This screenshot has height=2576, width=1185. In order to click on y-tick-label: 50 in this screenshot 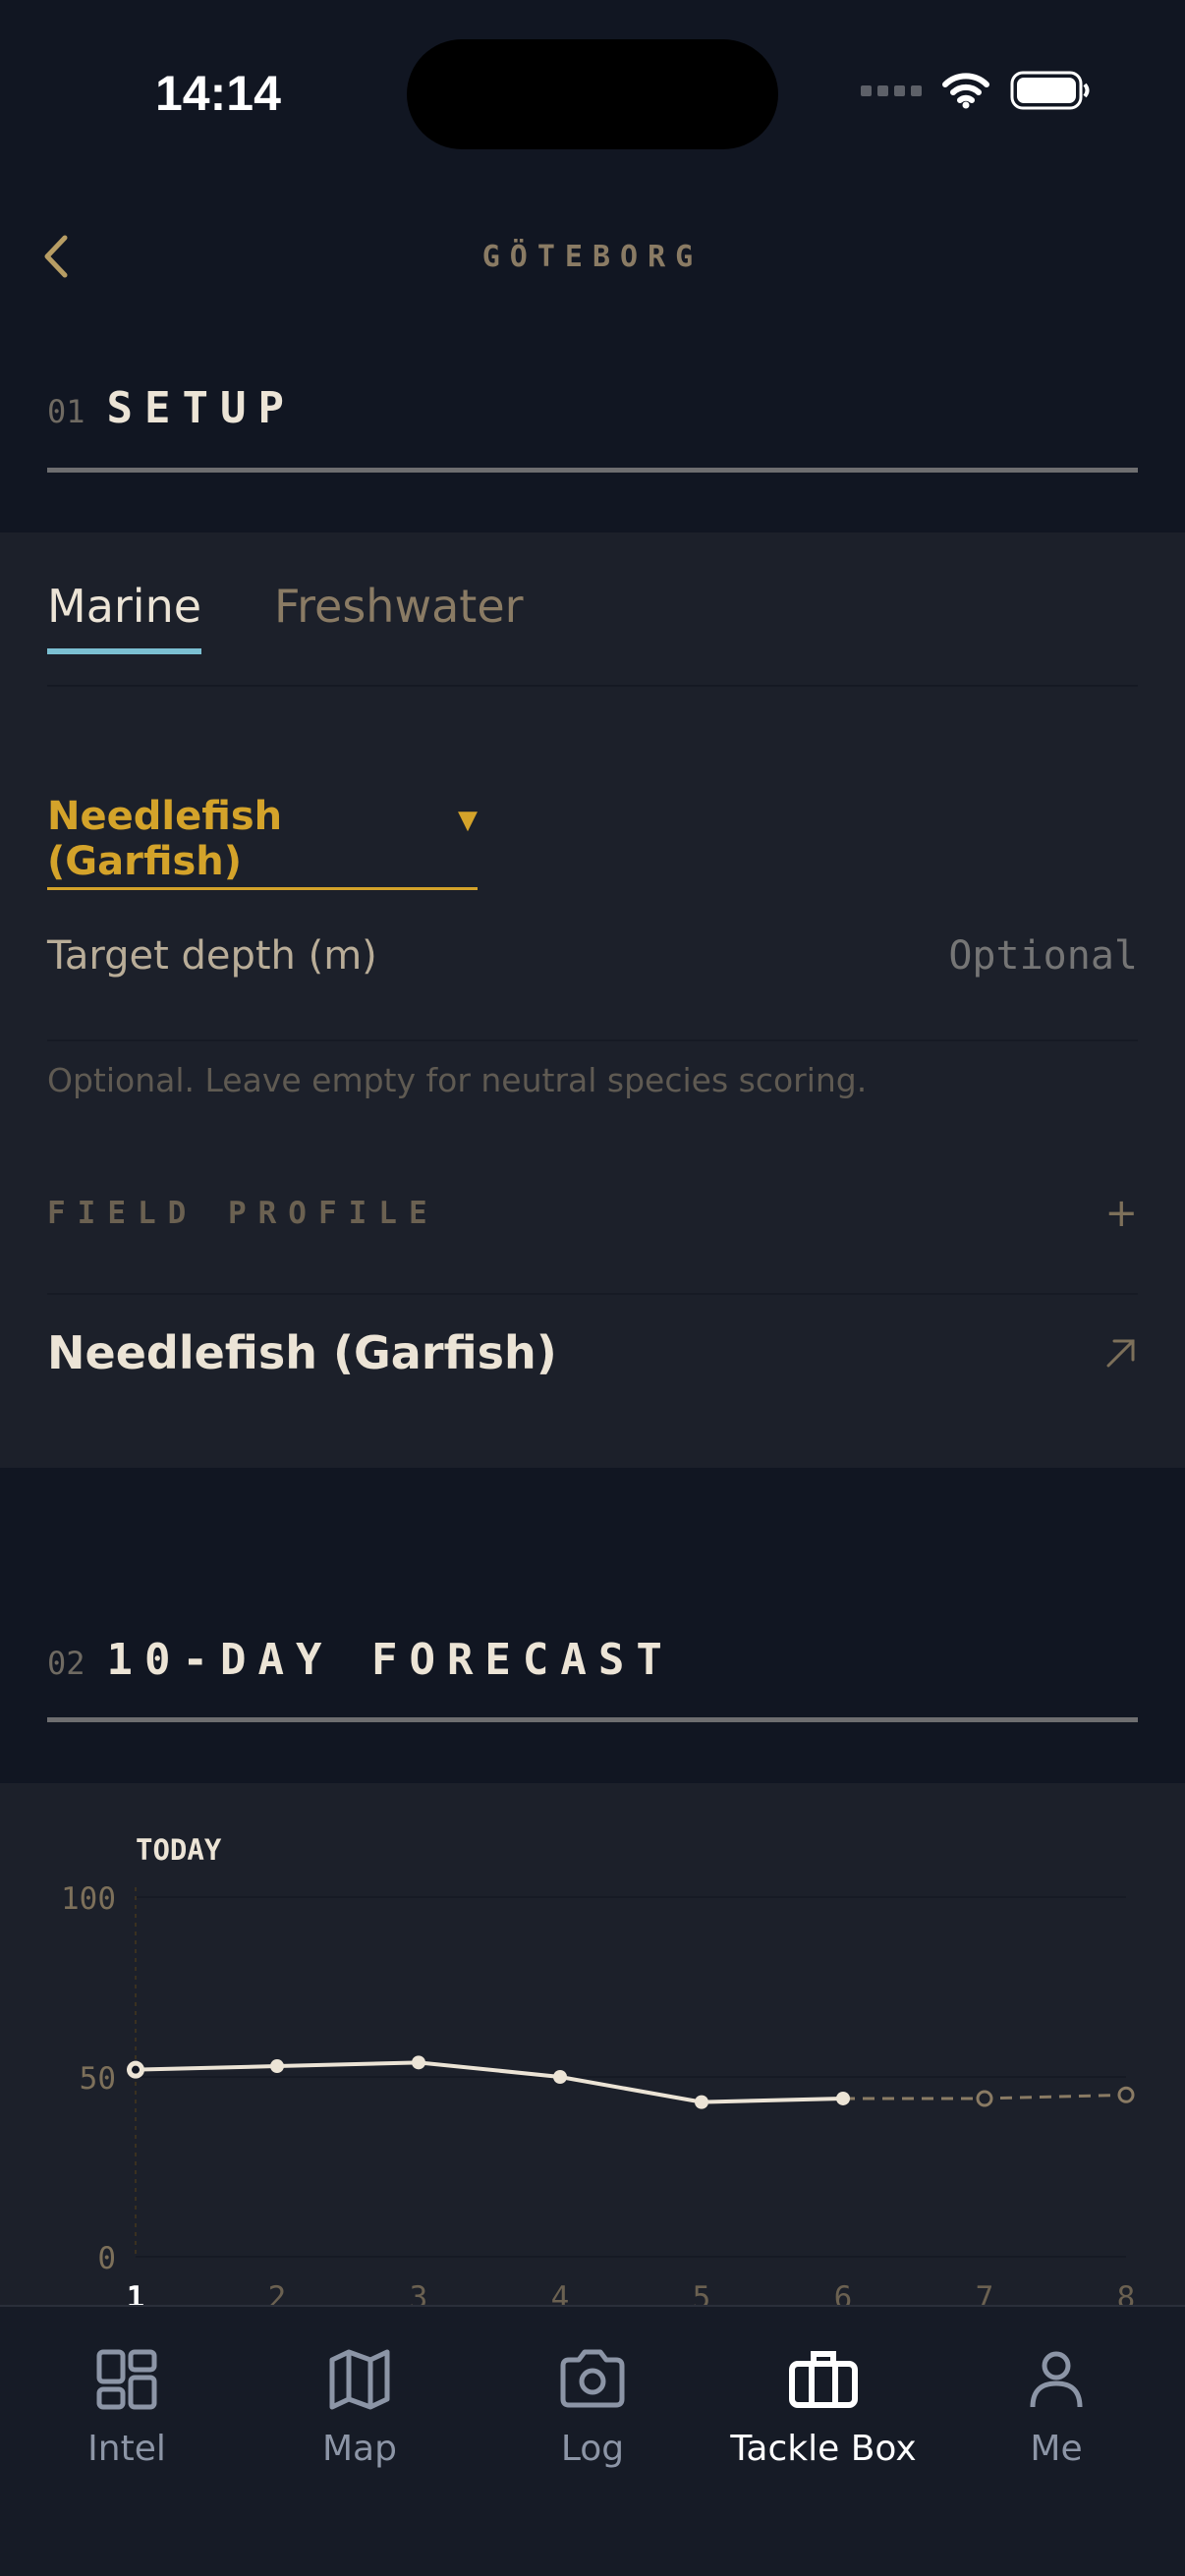, I will do `click(98, 2079)`.